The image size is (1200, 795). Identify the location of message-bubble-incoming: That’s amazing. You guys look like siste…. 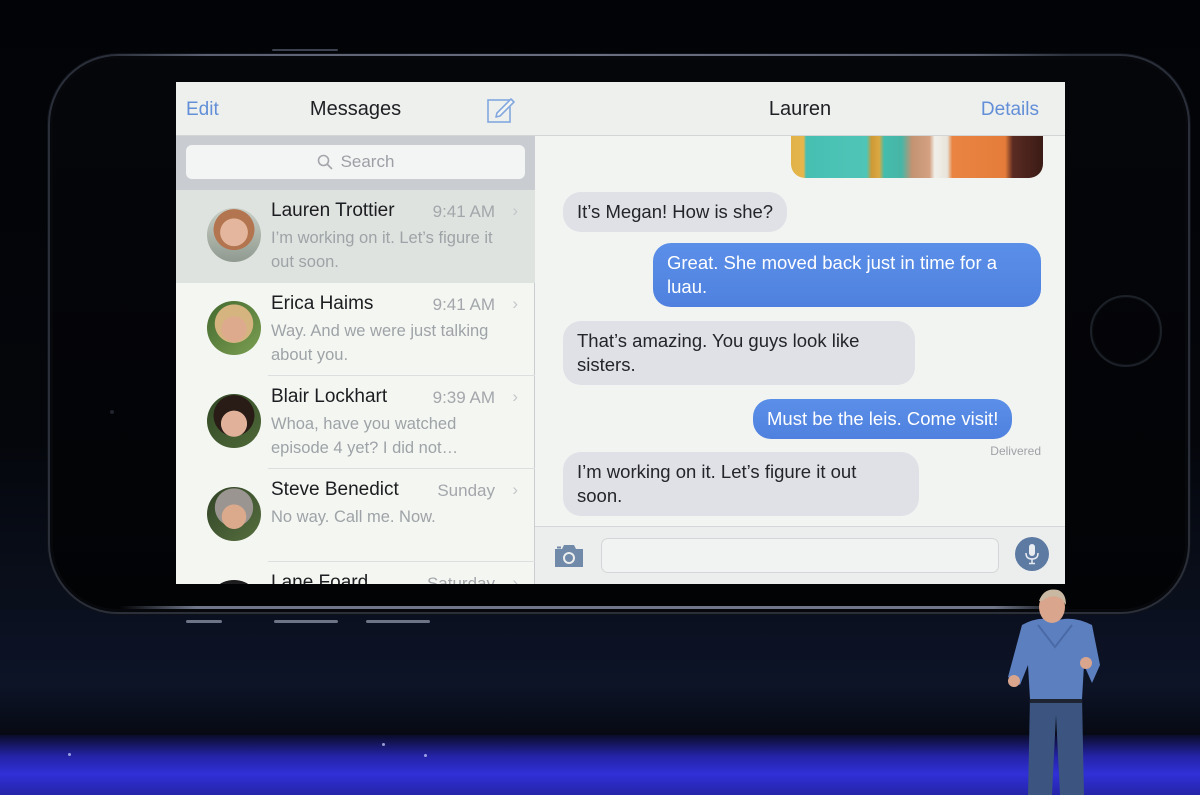
(739, 353).